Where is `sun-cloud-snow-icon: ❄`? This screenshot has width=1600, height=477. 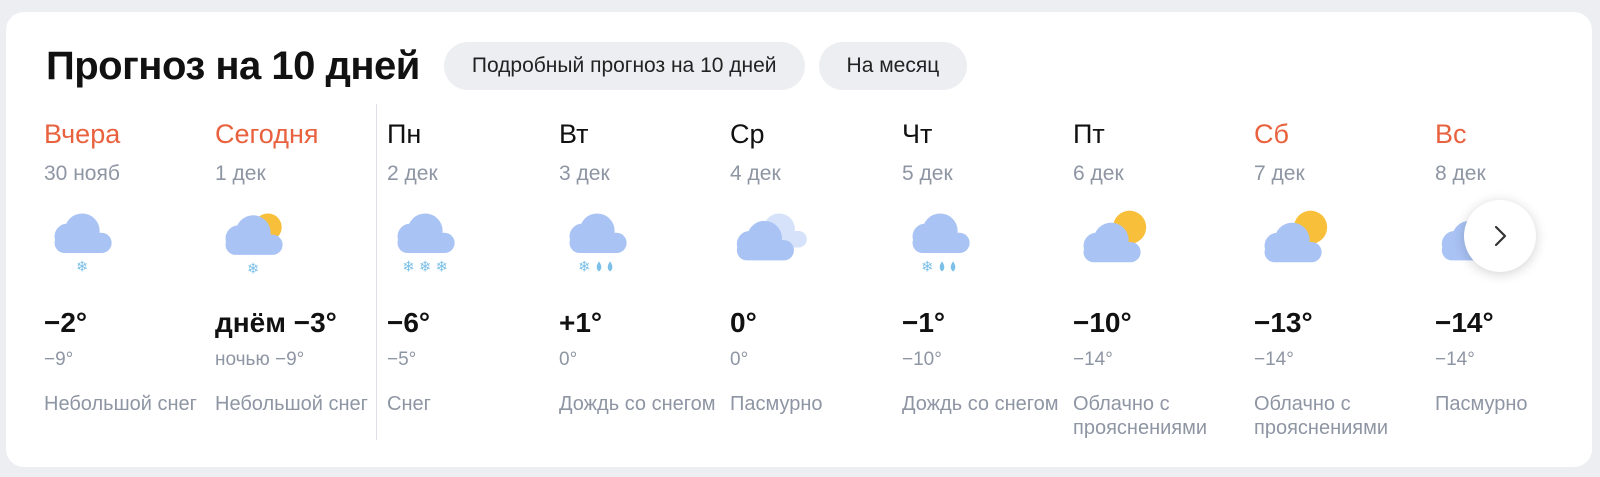 sun-cloud-snow-icon: ❄ is located at coordinates (254, 245).